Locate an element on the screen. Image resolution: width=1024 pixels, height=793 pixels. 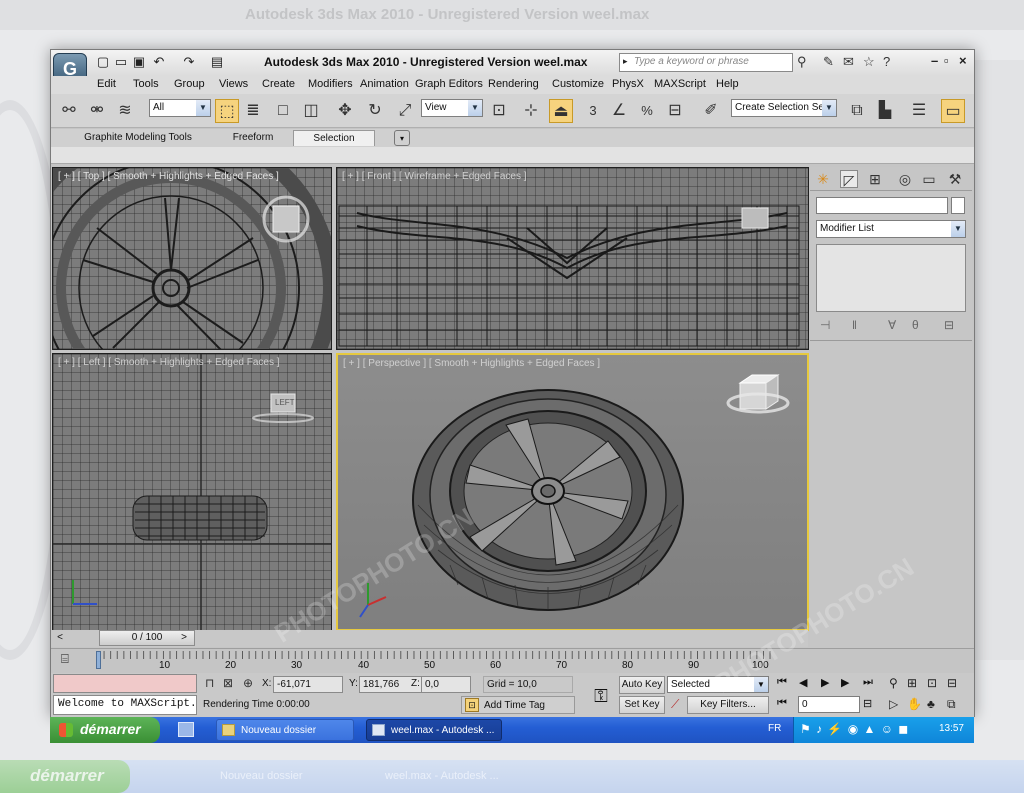
project-folder-icon: ▤ is located at coordinates (217, 62).